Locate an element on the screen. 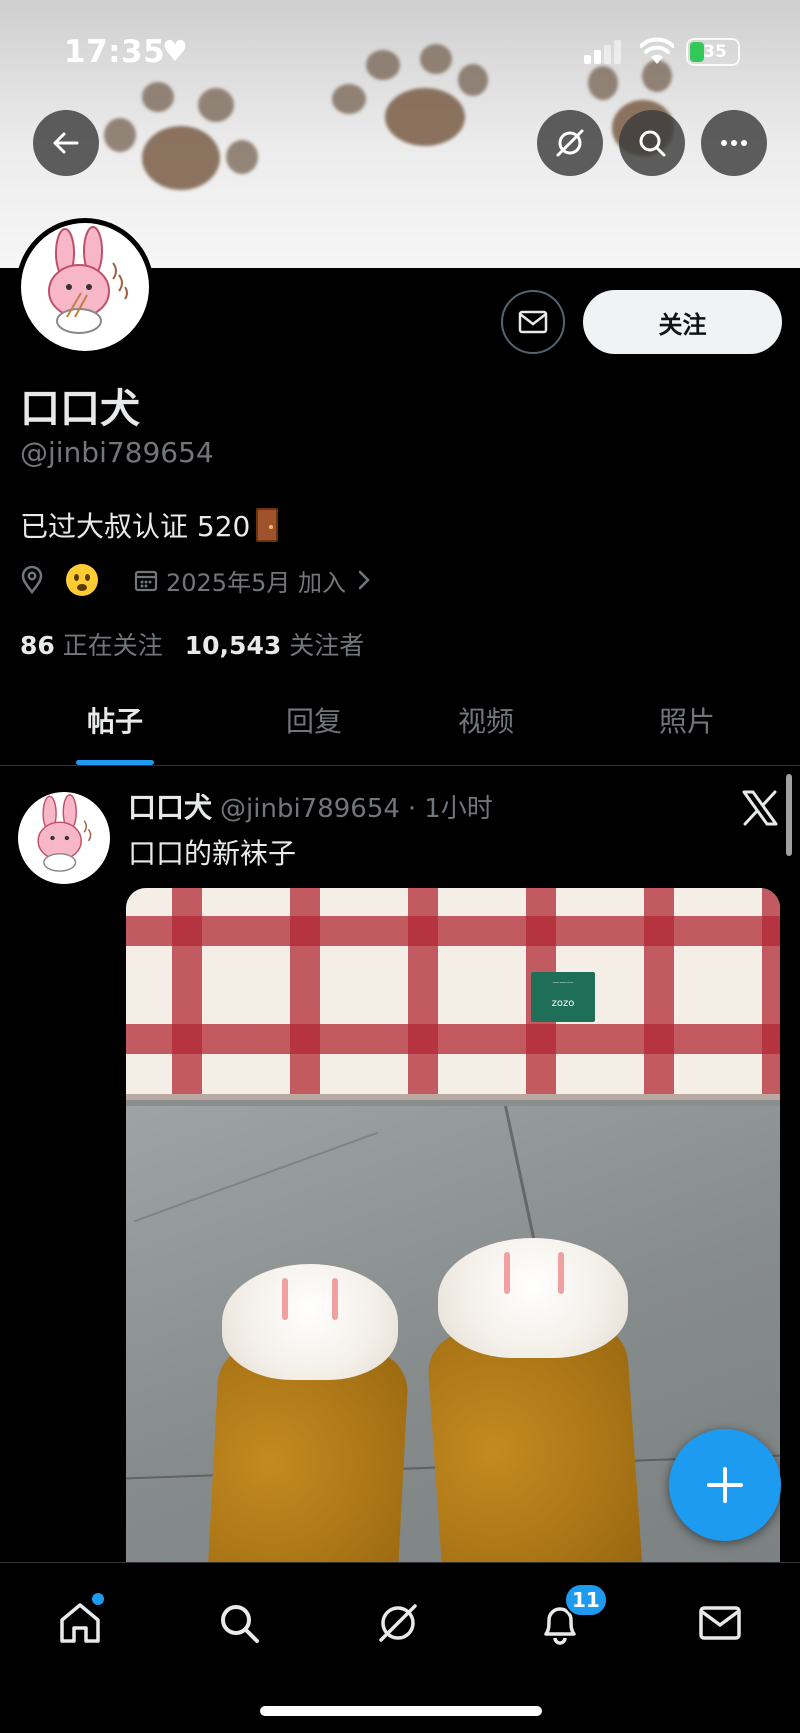 This screenshot has height=1733, width=800. follow-button: 关注 is located at coordinates (682, 322).